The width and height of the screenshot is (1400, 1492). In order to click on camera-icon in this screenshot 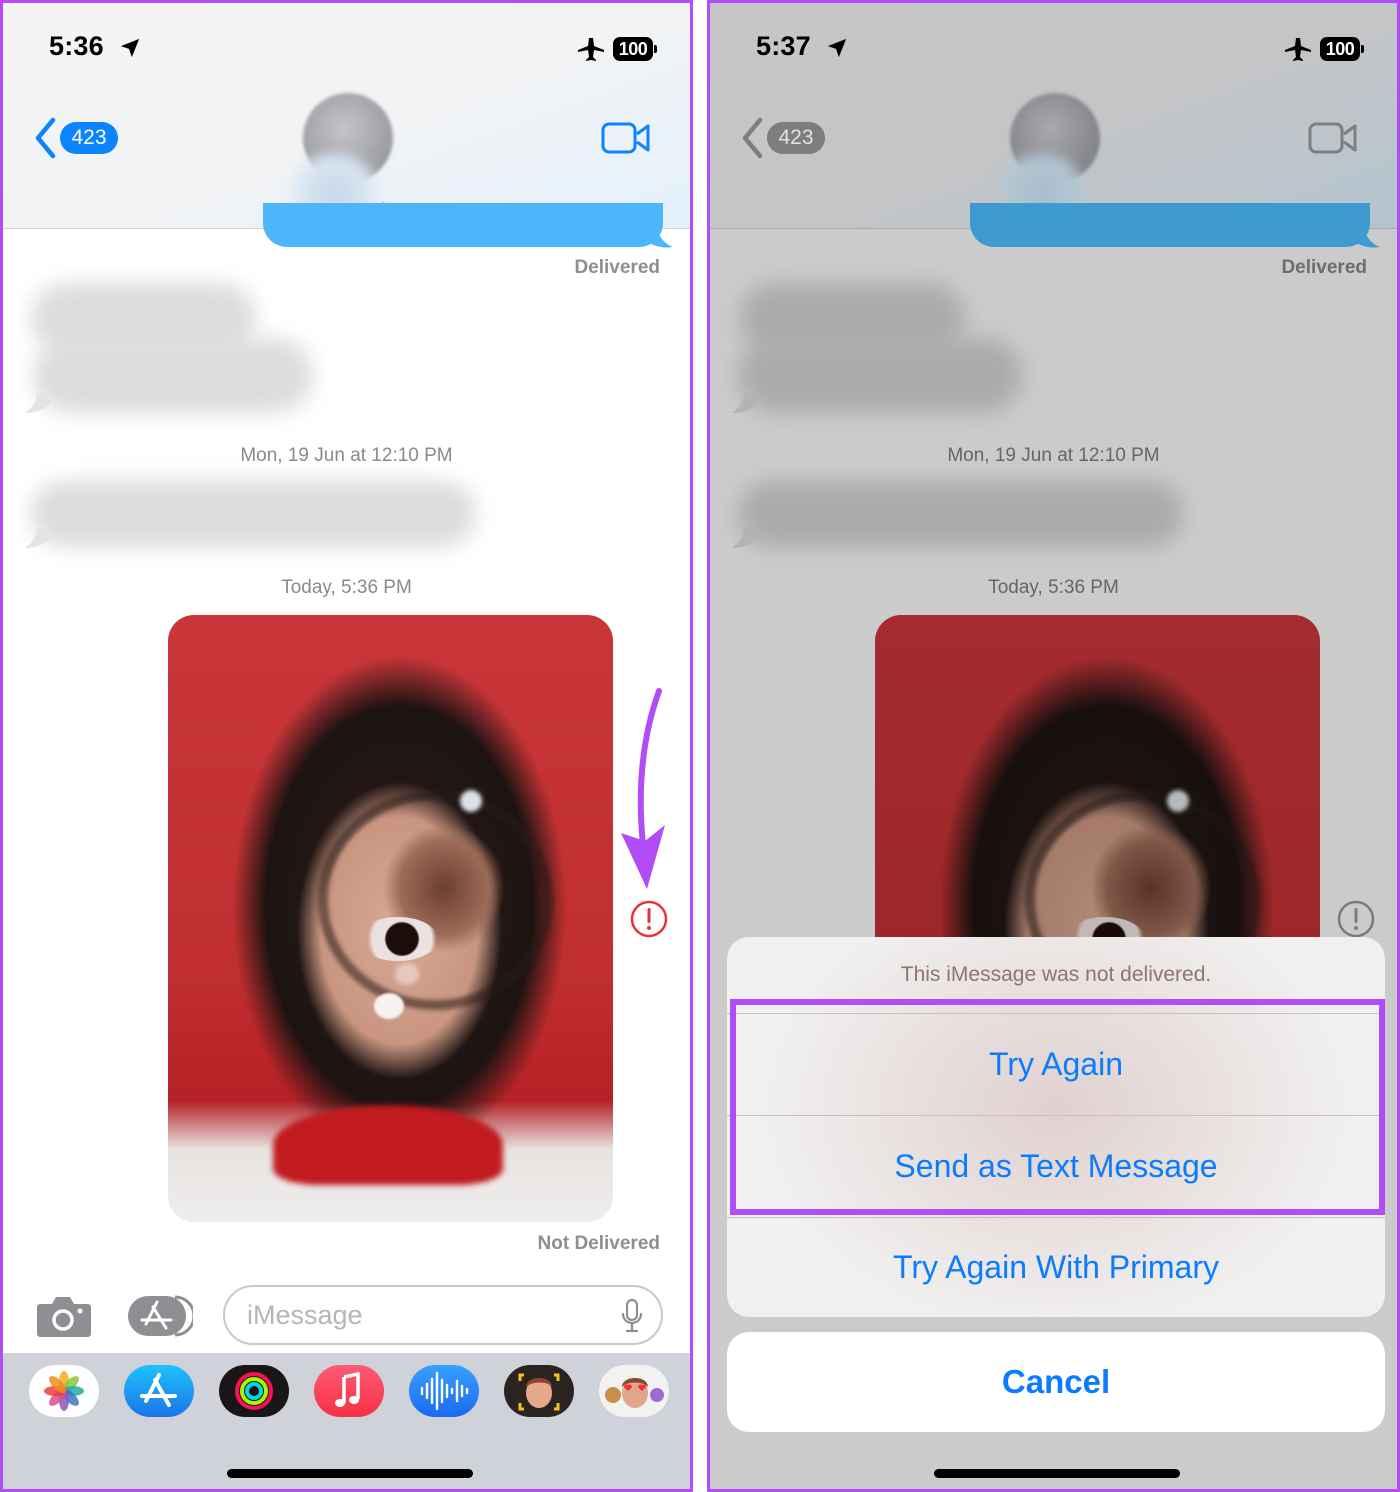, I will do `click(64, 1316)`.